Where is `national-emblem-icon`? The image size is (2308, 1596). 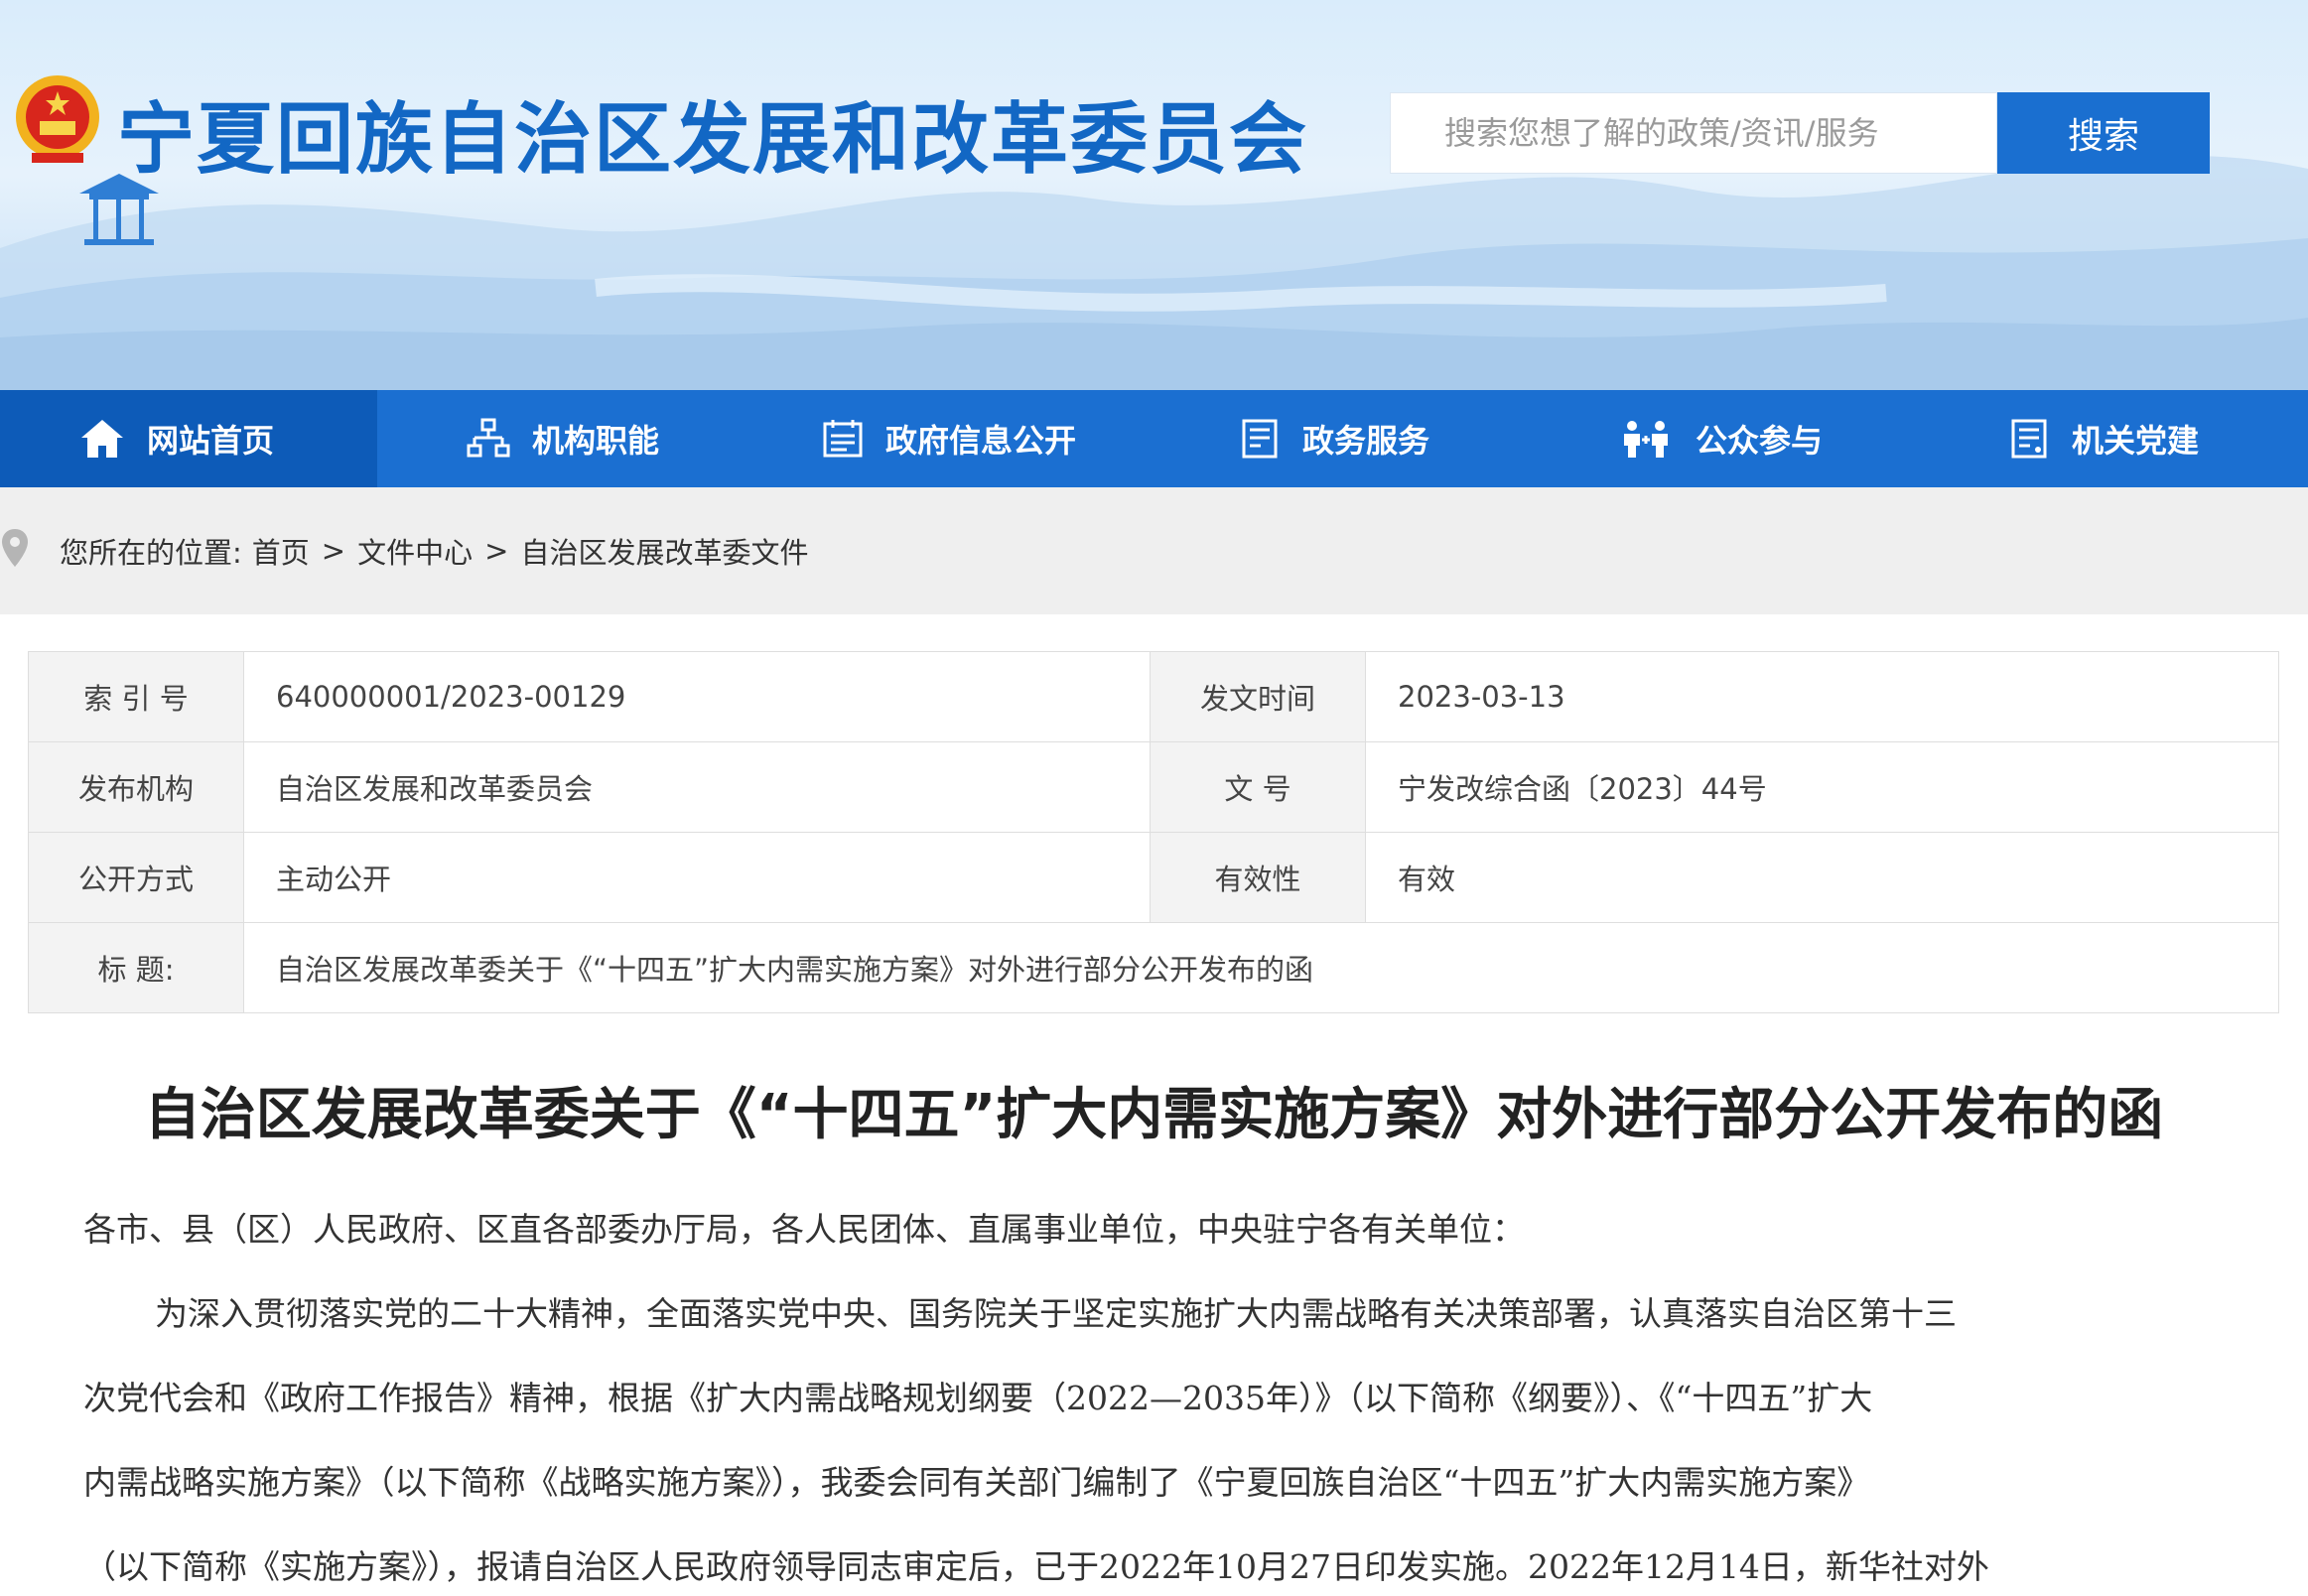 national-emblem-icon is located at coordinates (57, 119).